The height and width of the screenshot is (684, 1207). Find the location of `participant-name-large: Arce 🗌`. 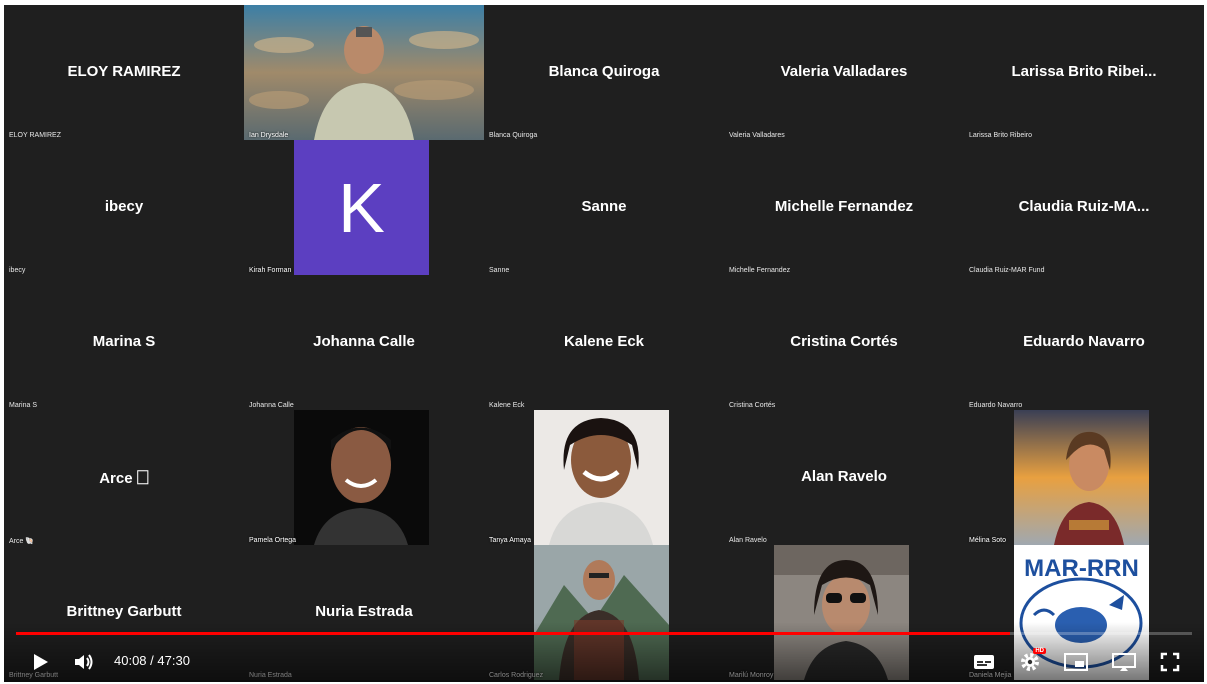

participant-name-large: Arce 🗌 is located at coordinates (124, 478).